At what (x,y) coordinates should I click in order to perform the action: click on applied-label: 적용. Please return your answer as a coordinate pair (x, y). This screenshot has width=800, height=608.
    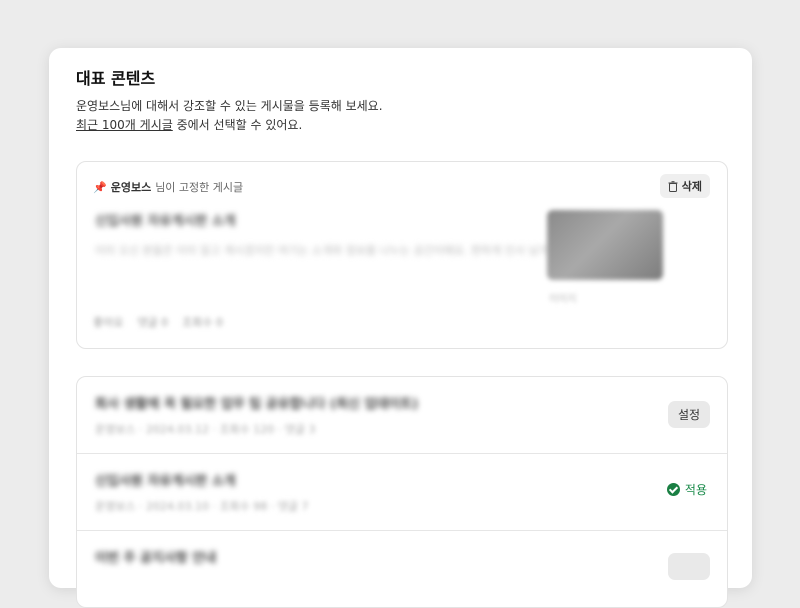
    Looking at the image, I should click on (695, 490).